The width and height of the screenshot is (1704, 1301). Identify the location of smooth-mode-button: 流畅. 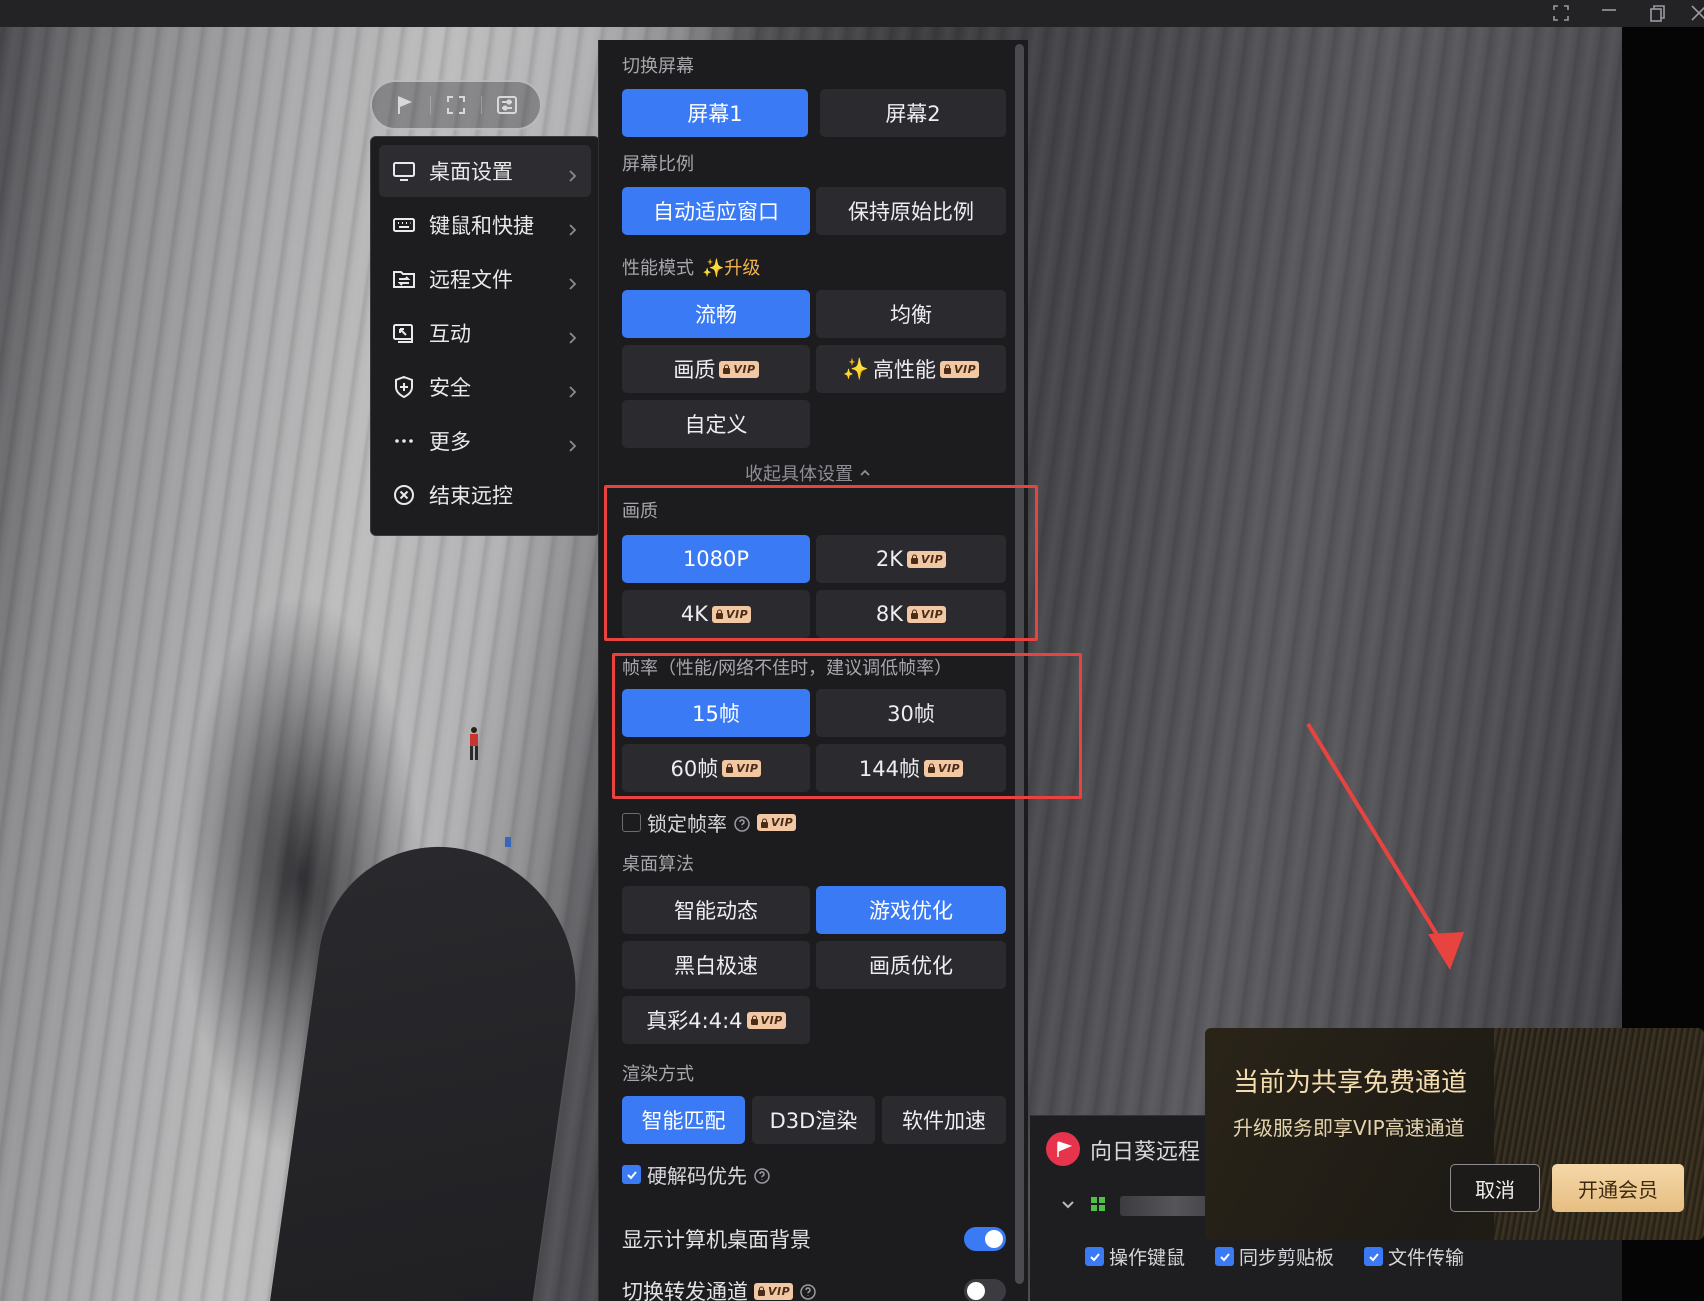
(716, 314).